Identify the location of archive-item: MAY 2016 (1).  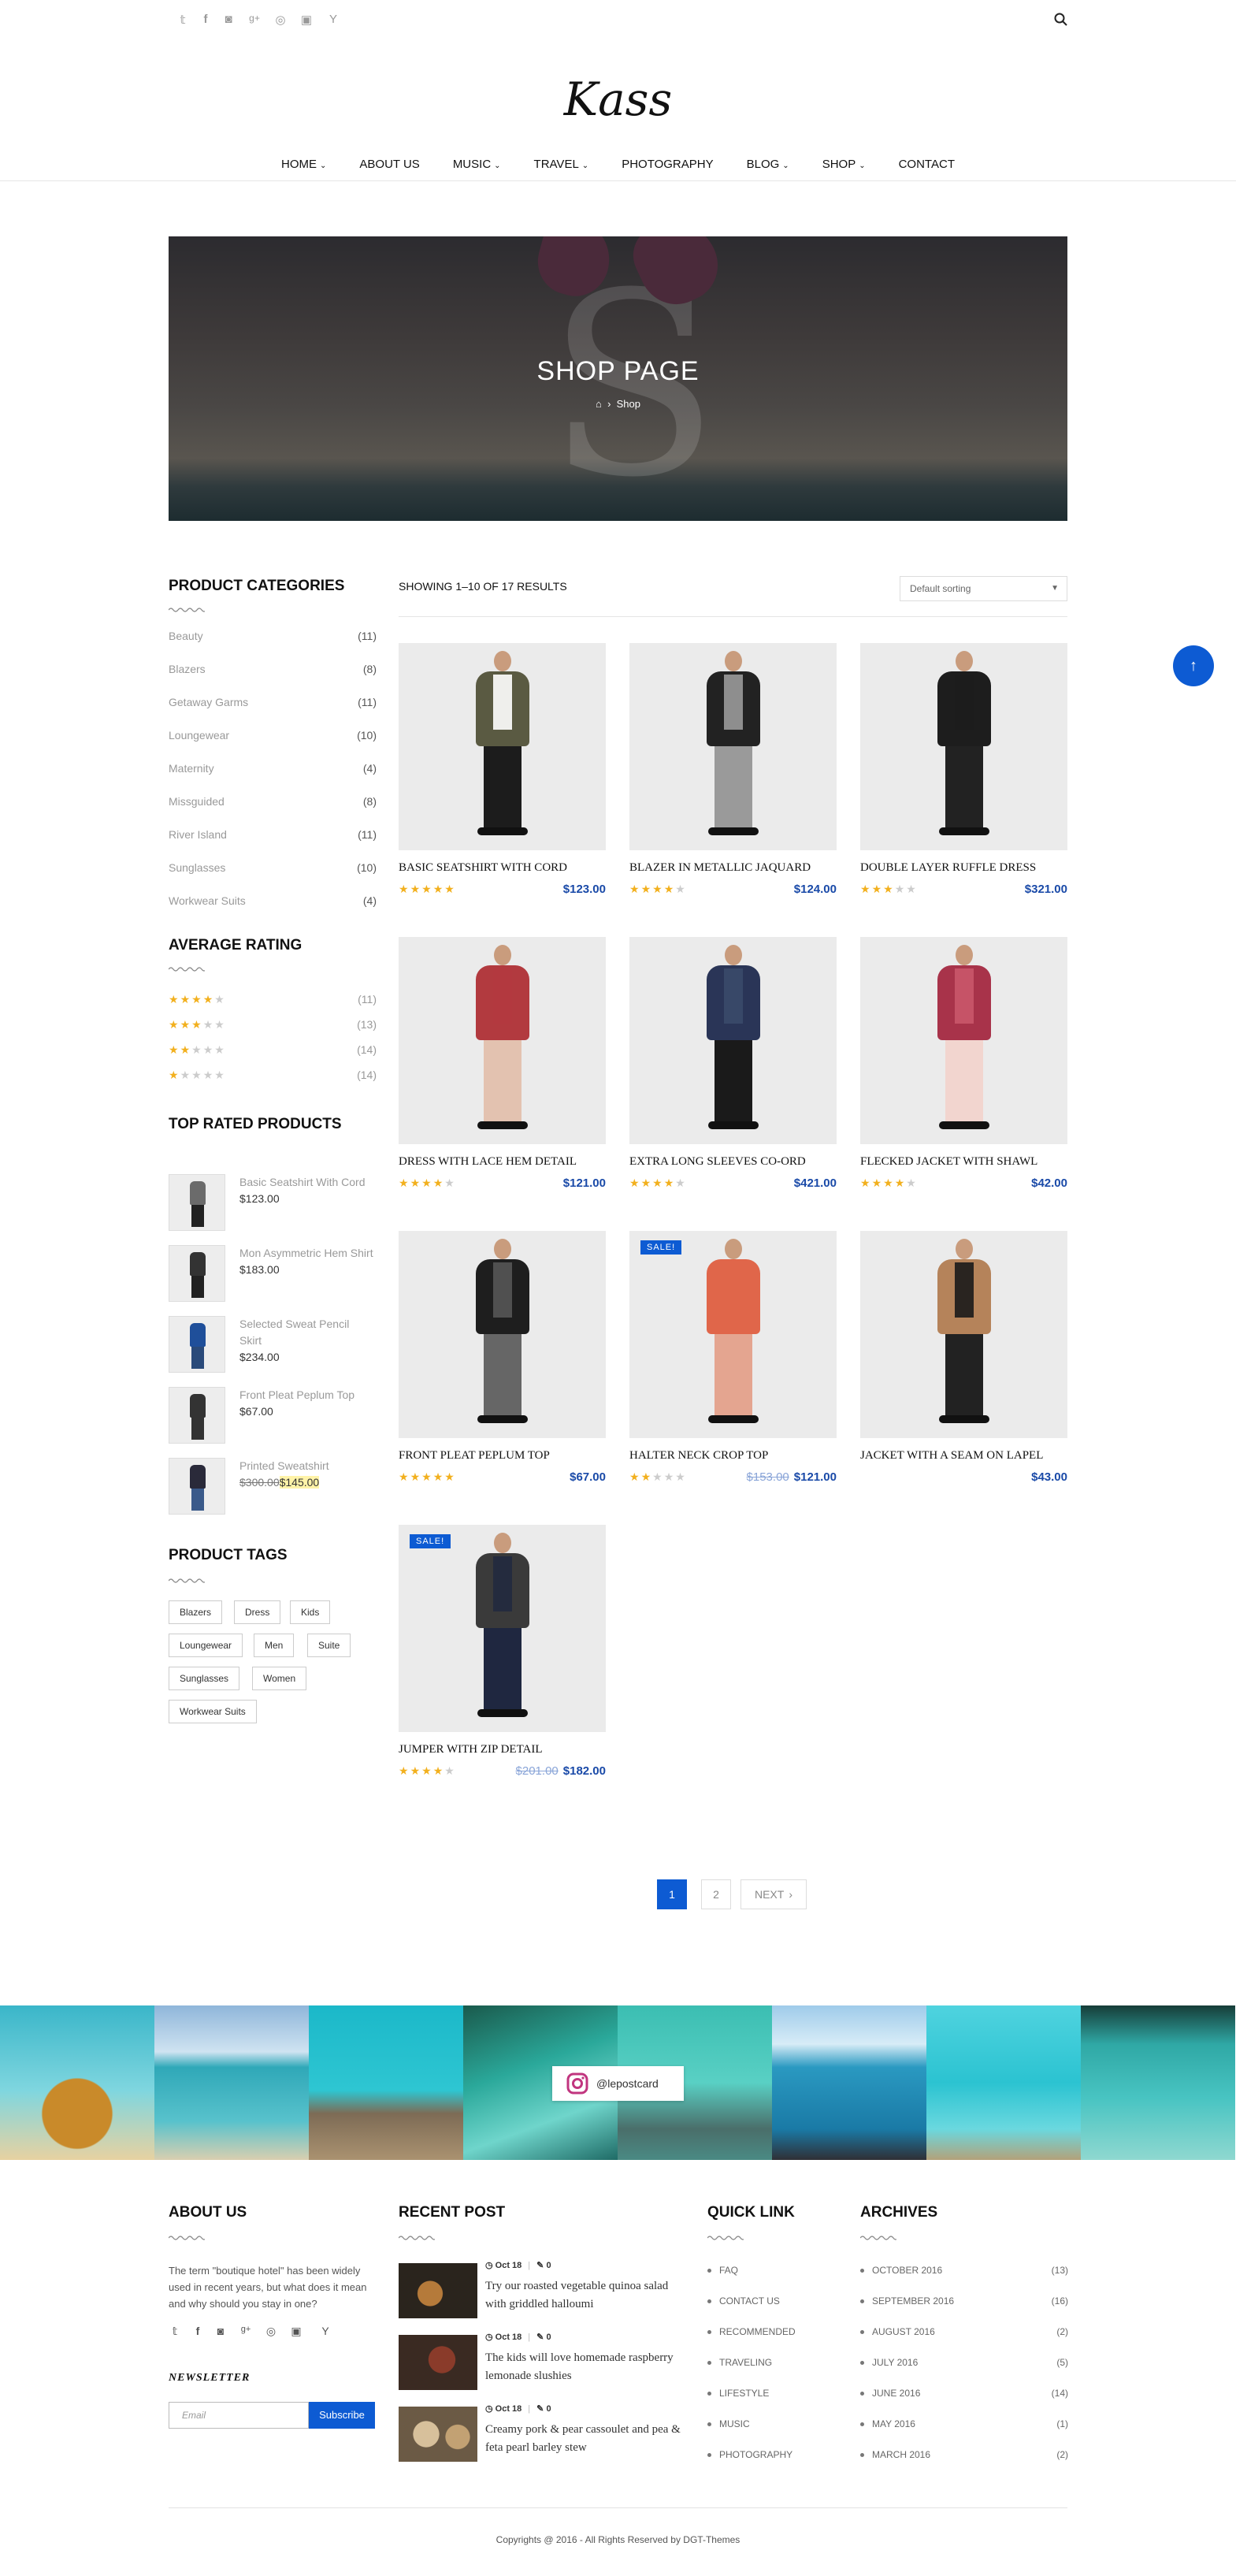
(964, 2423).